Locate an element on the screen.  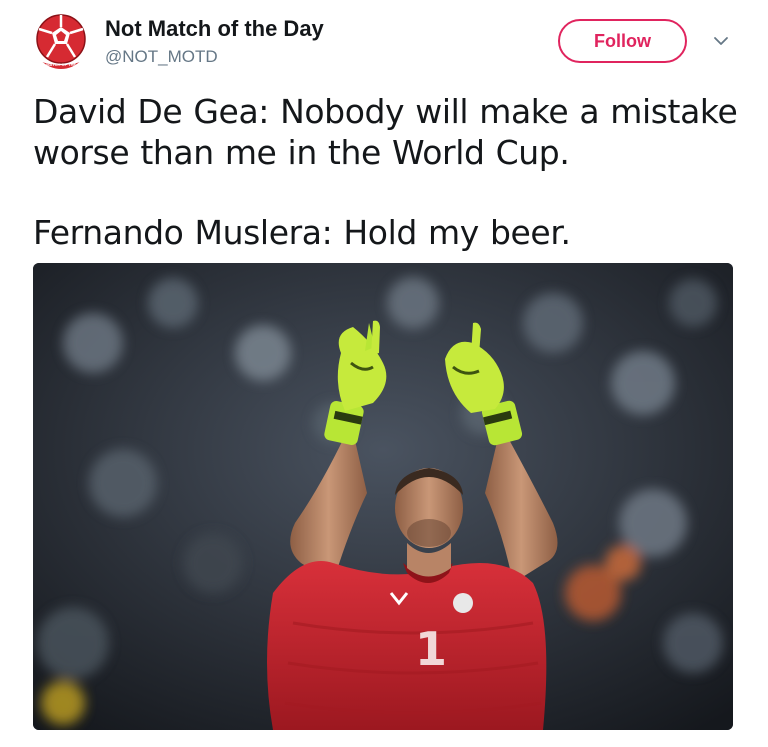
account-avatar: NOT MATCH OF THE DAY is located at coordinates (61, 41).